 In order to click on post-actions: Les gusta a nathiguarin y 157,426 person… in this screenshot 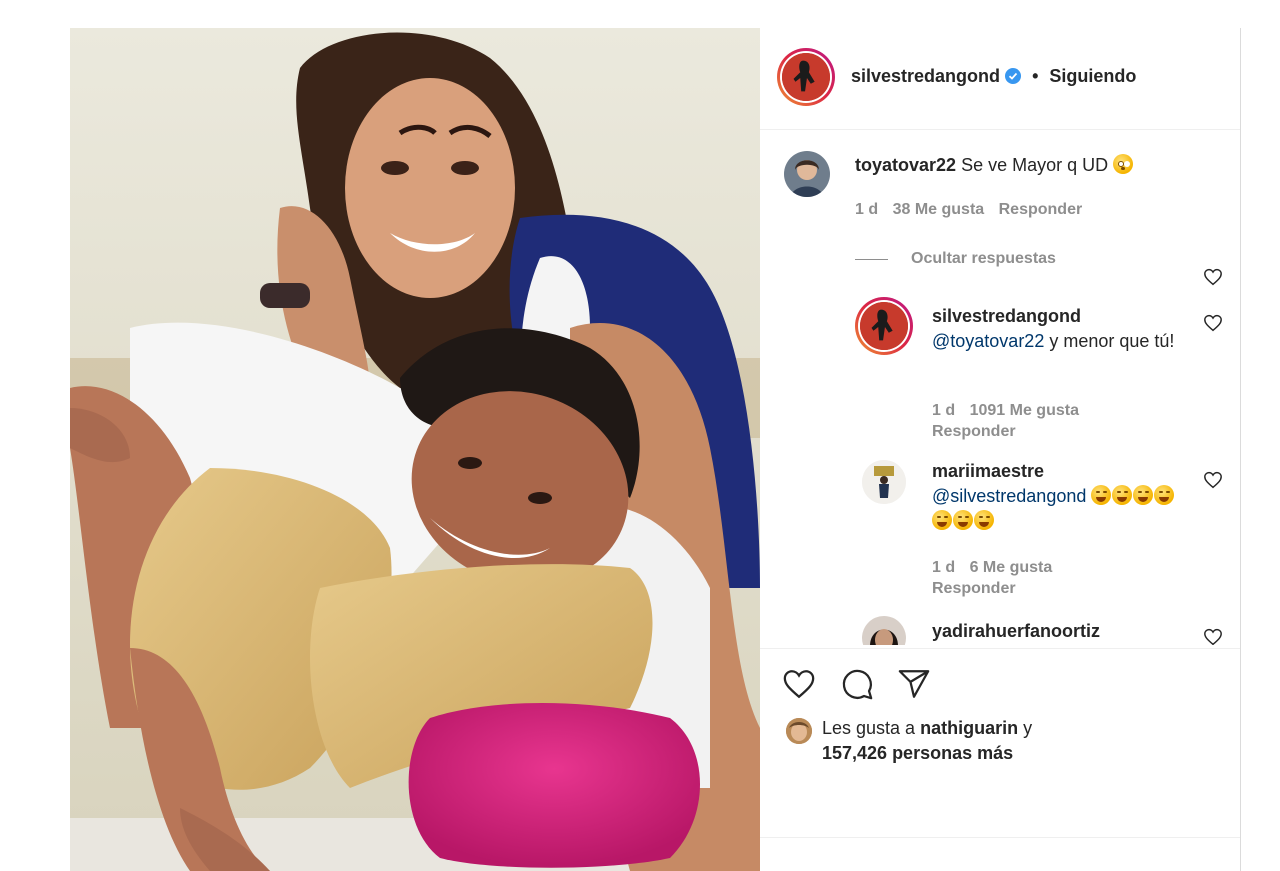, I will do `click(1000, 743)`.